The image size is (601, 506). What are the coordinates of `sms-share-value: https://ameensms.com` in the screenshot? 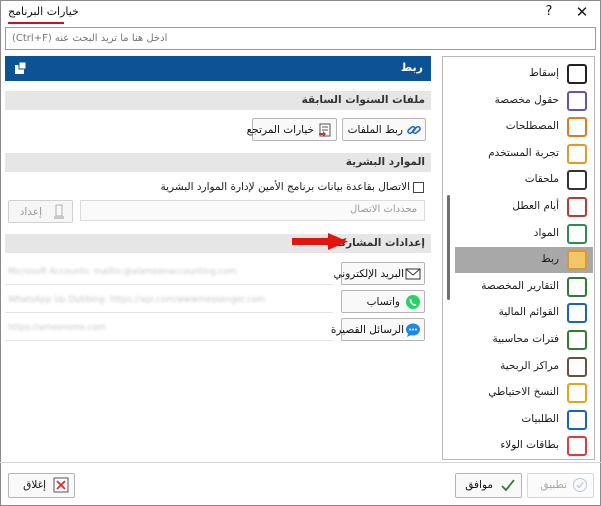 It's located at (57, 328).